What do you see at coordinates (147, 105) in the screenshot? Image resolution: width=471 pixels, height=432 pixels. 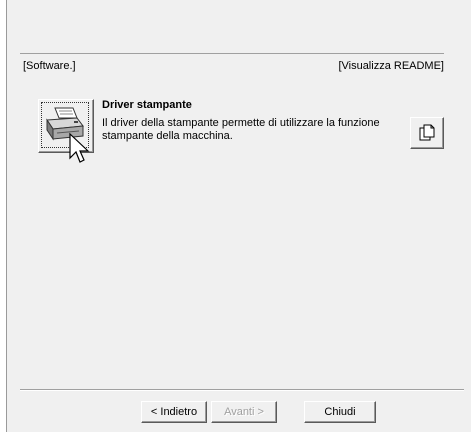 I see `entry-title: Driver stampante` at bounding box center [147, 105].